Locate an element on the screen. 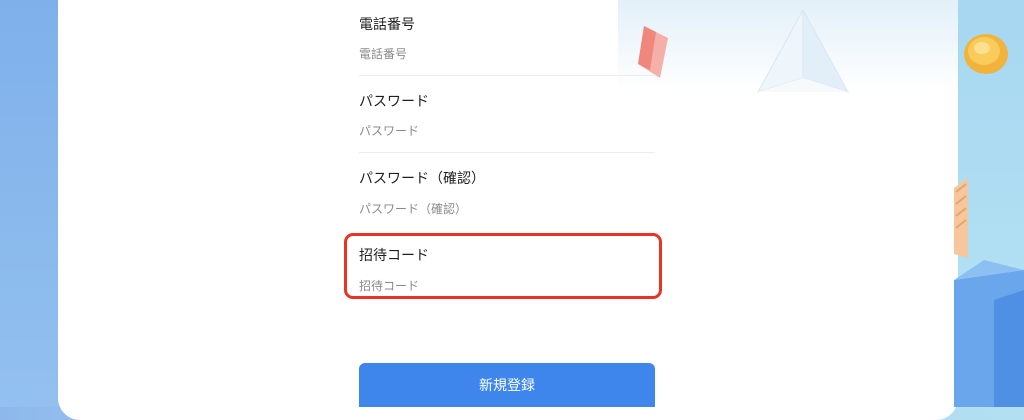 The image size is (1024, 420). blue-block-decoration is located at coordinates (989, 333).